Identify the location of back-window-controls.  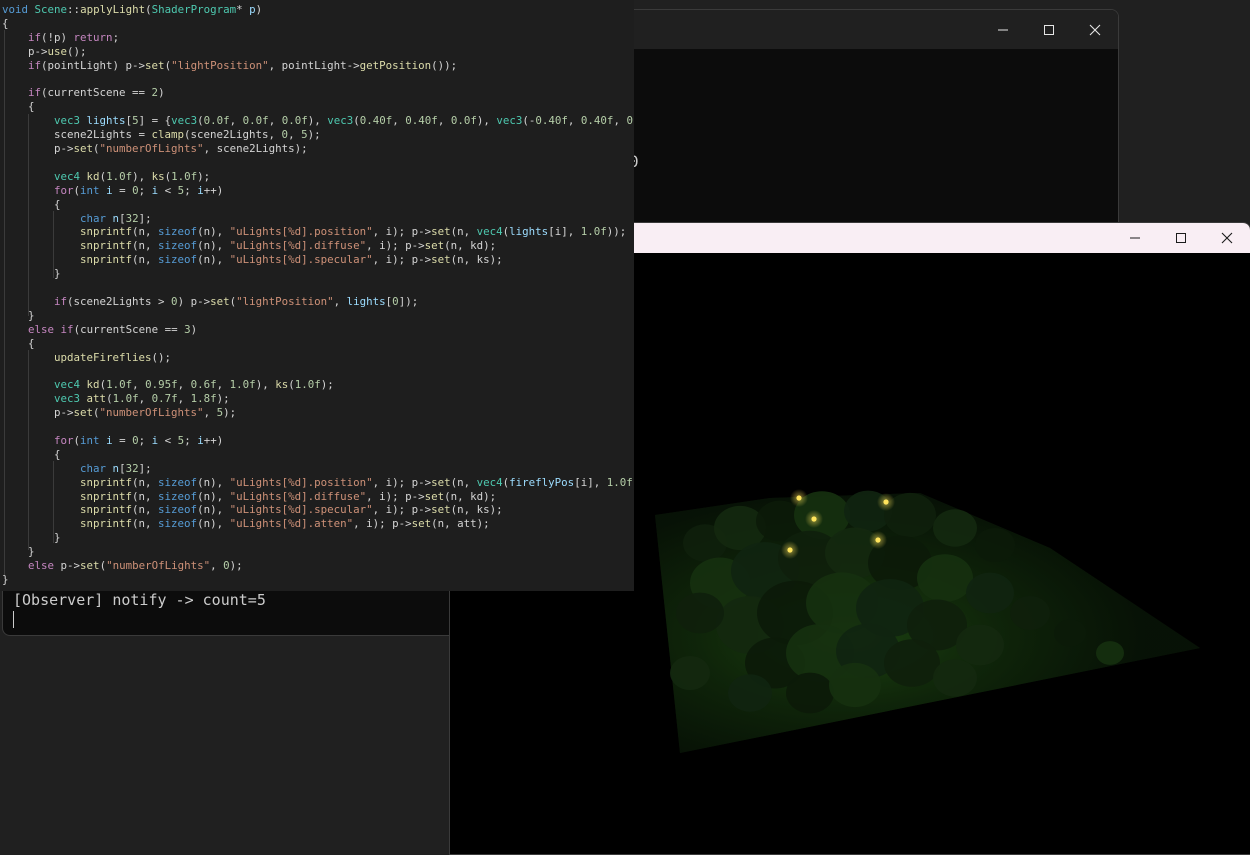
(1049, 29).